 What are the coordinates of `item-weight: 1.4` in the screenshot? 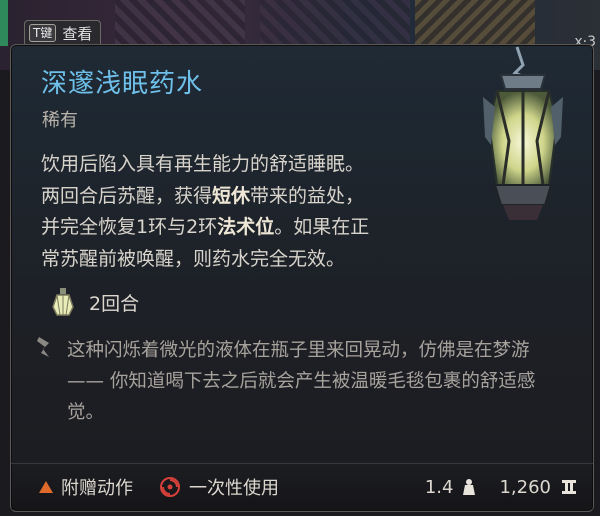 It's located at (451, 487).